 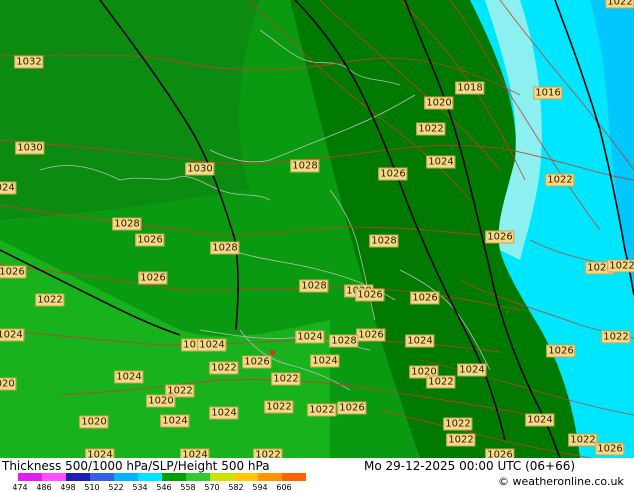 I want to click on scale-tick-label: 498, so click(x=68, y=487).